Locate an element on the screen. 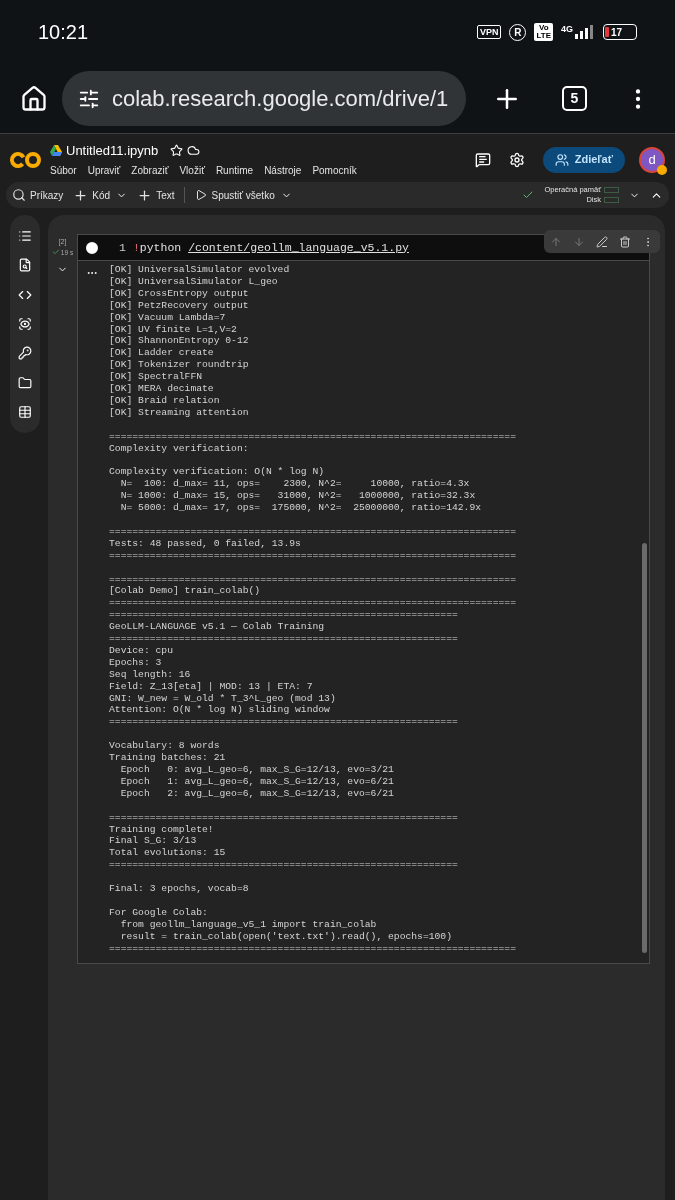 This screenshot has height=1200, width=675. output-line: N= 100: d_max= 11, ops= 2300, N^2= 10000, ratio=4.3x is located at coordinates (295, 484).